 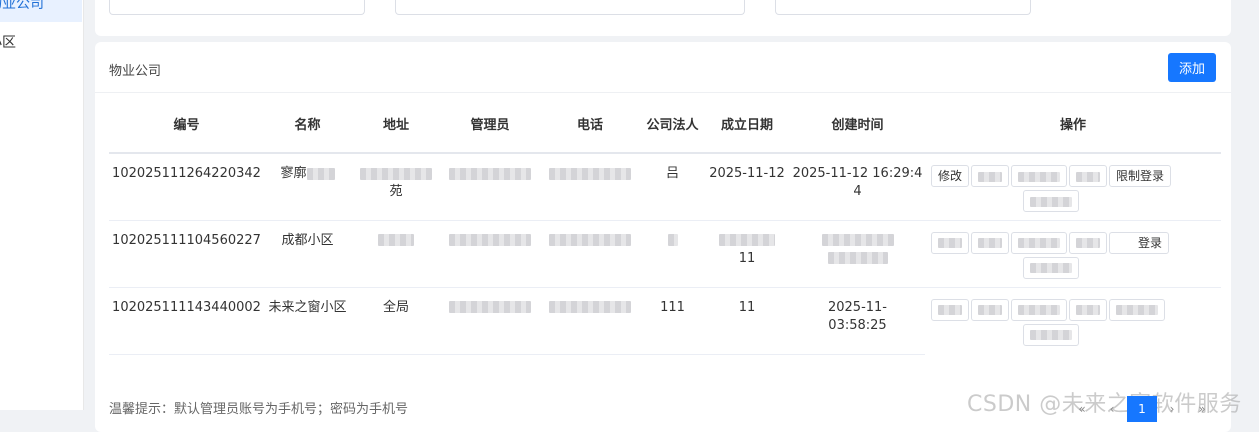 I want to click on table-row: 102025111104560227 成都小区 11 登录, so click(x=665, y=254).